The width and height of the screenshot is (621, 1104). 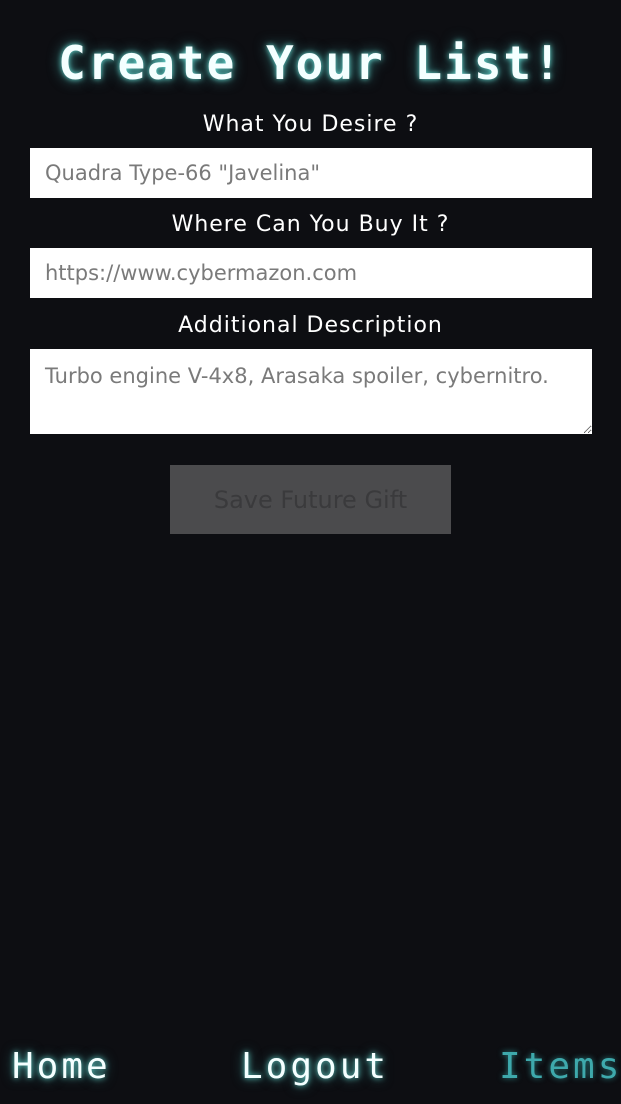 What do you see at coordinates (310, 224) in the screenshot?
I see `where-label: Where Can You Buy It ?` at bounding box center [310, 224].